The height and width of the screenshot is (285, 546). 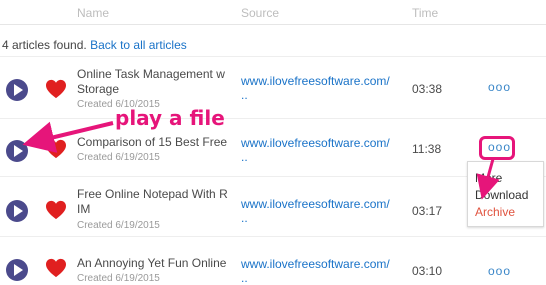 I want to click on download-arrow, so click(x=488, y=179).